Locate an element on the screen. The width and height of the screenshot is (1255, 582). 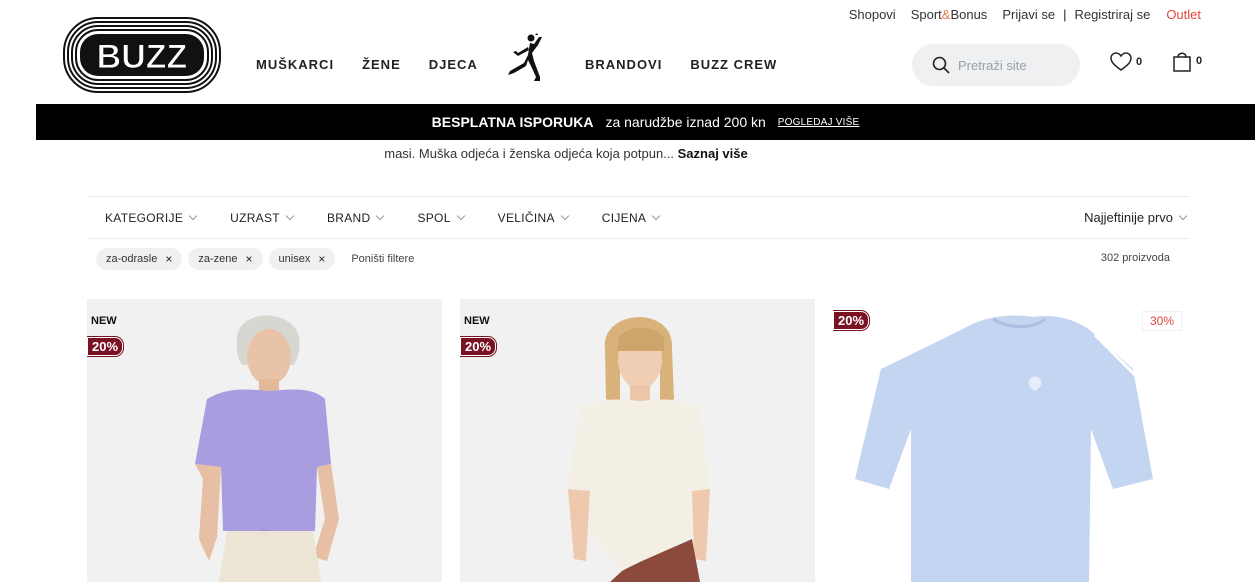
filter-label: VELIČINA is located at coordinates (526, 217).